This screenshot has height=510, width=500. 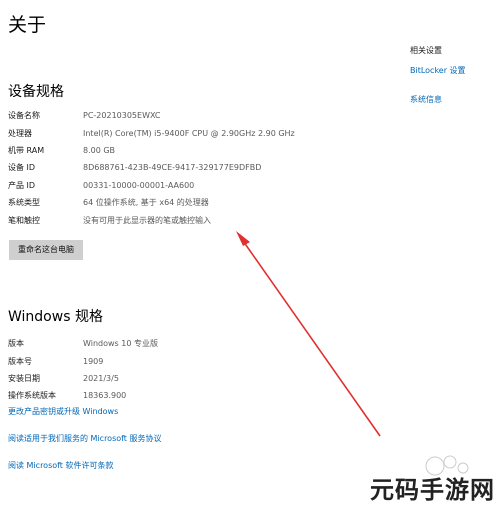 What do you see at coordinates (243, 238) in the screenshot?
I see `annotation-arrow-head` at bounding box center [243, 238].